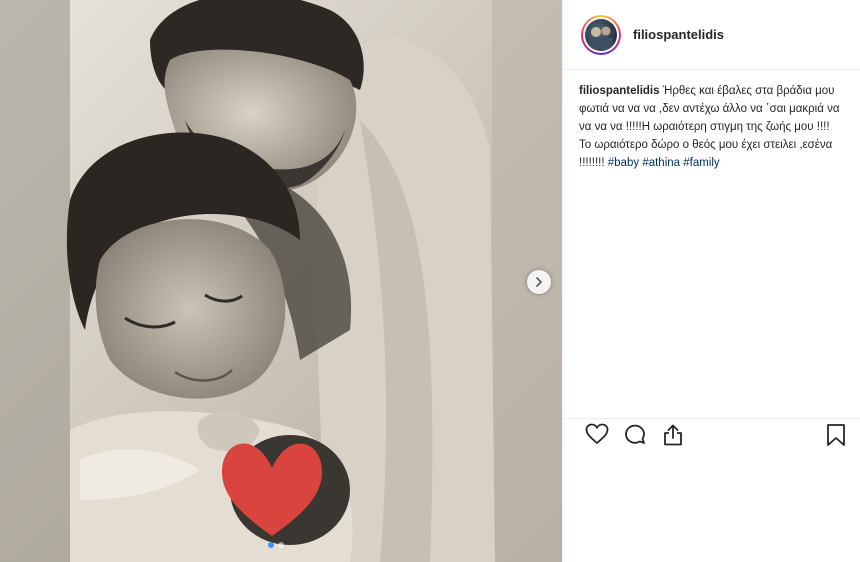 The height and width of the screenshot is (562, 860). I want to click on like-button, so click(597, 436).